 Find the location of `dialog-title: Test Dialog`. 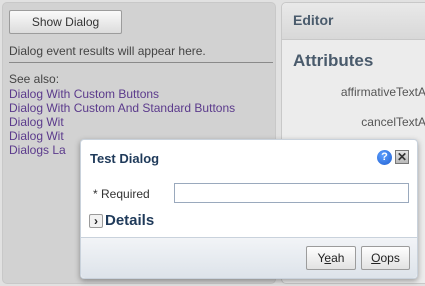

dialog-title: Test Dialog is located at coordinates (125, 158).